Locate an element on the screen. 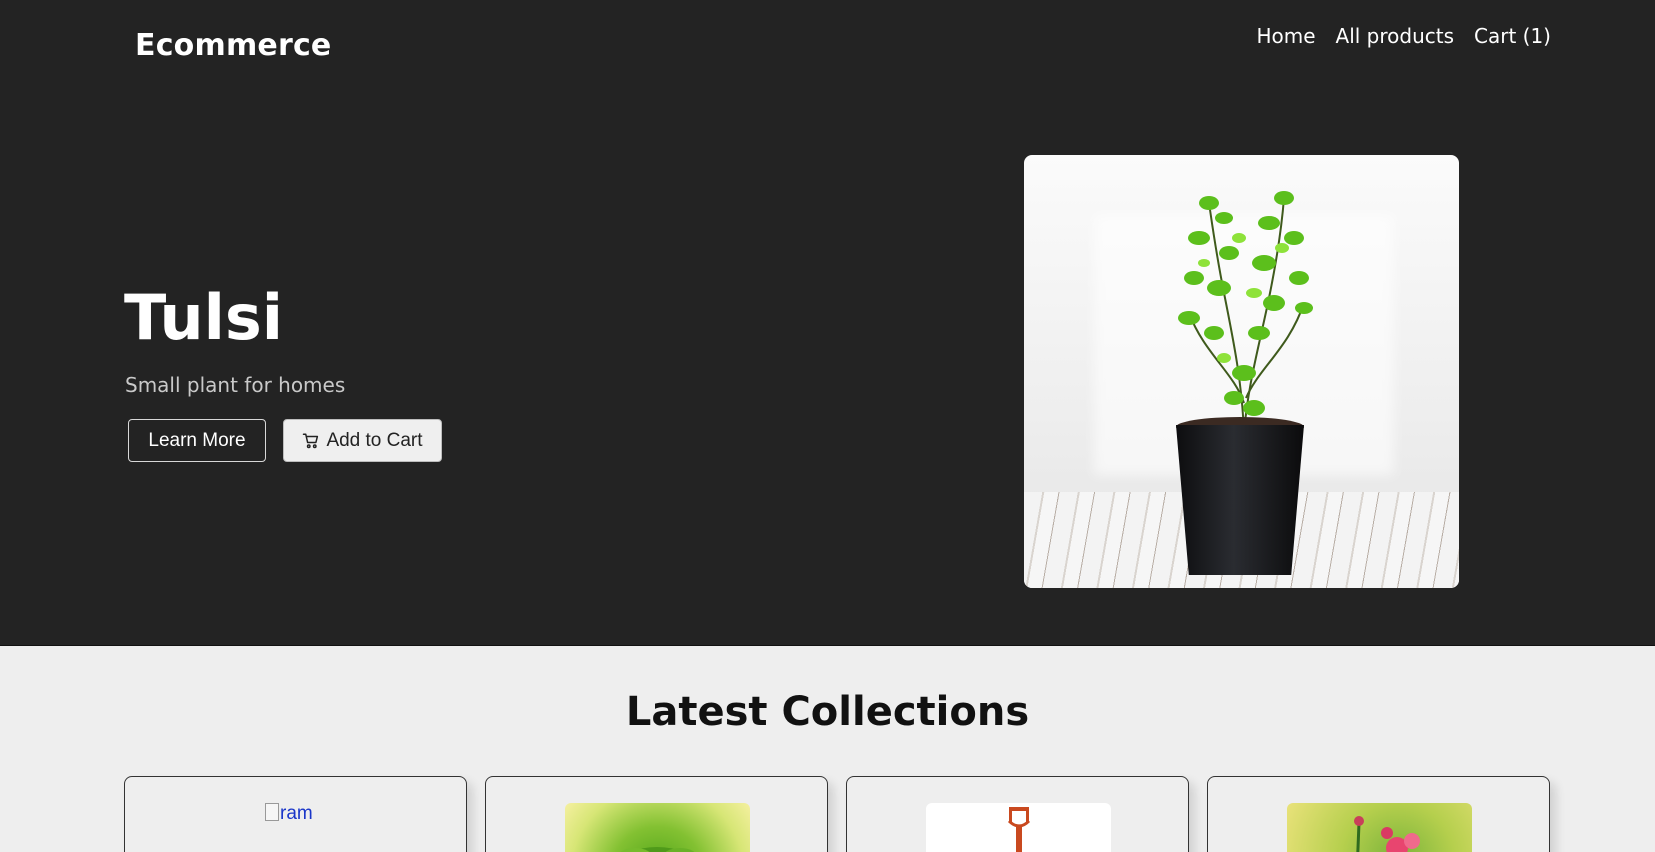 The width and height of the screenshot is (1655, 852). broken-image: ram is located at coordinates (289, 814).